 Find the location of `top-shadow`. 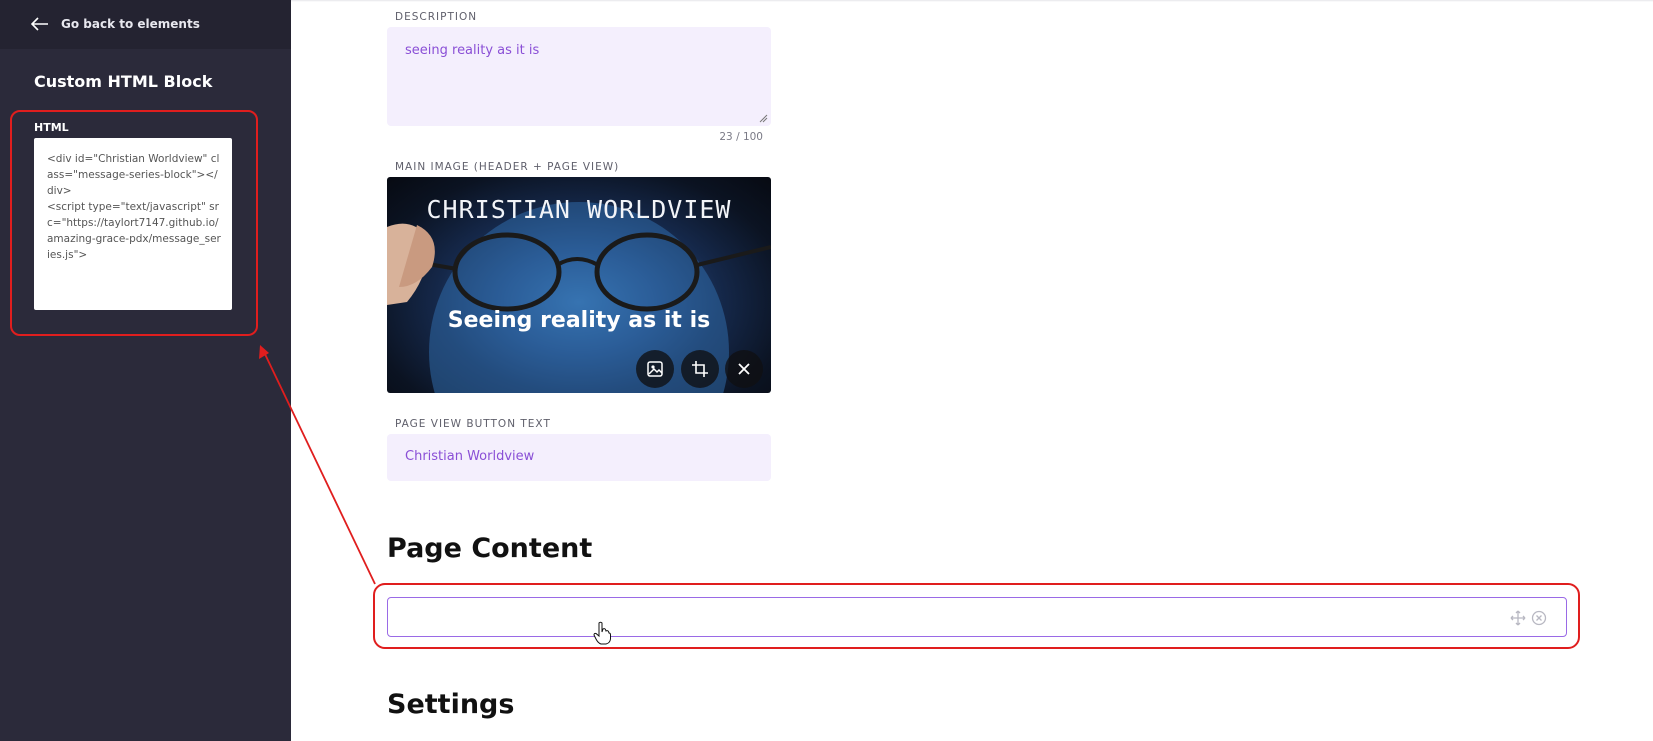

top-shadow is located at coordinates (972, 1).